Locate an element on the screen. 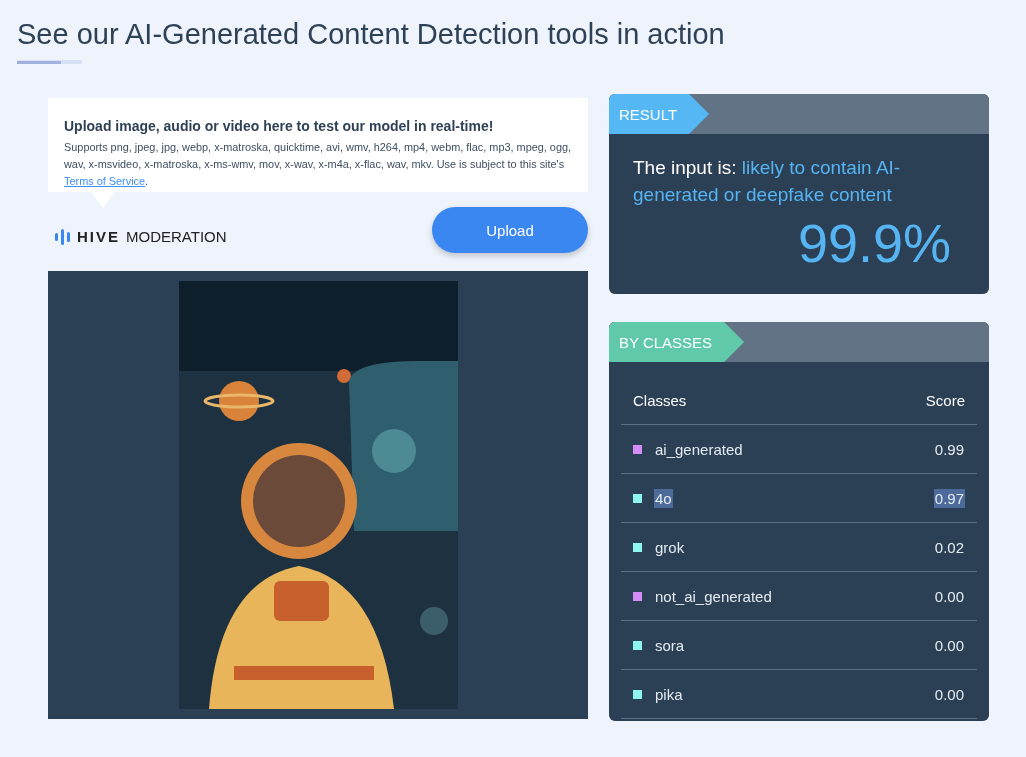 This screenshot has height=757, width=1026. class-name: sora is located at coordinates (670, 645).